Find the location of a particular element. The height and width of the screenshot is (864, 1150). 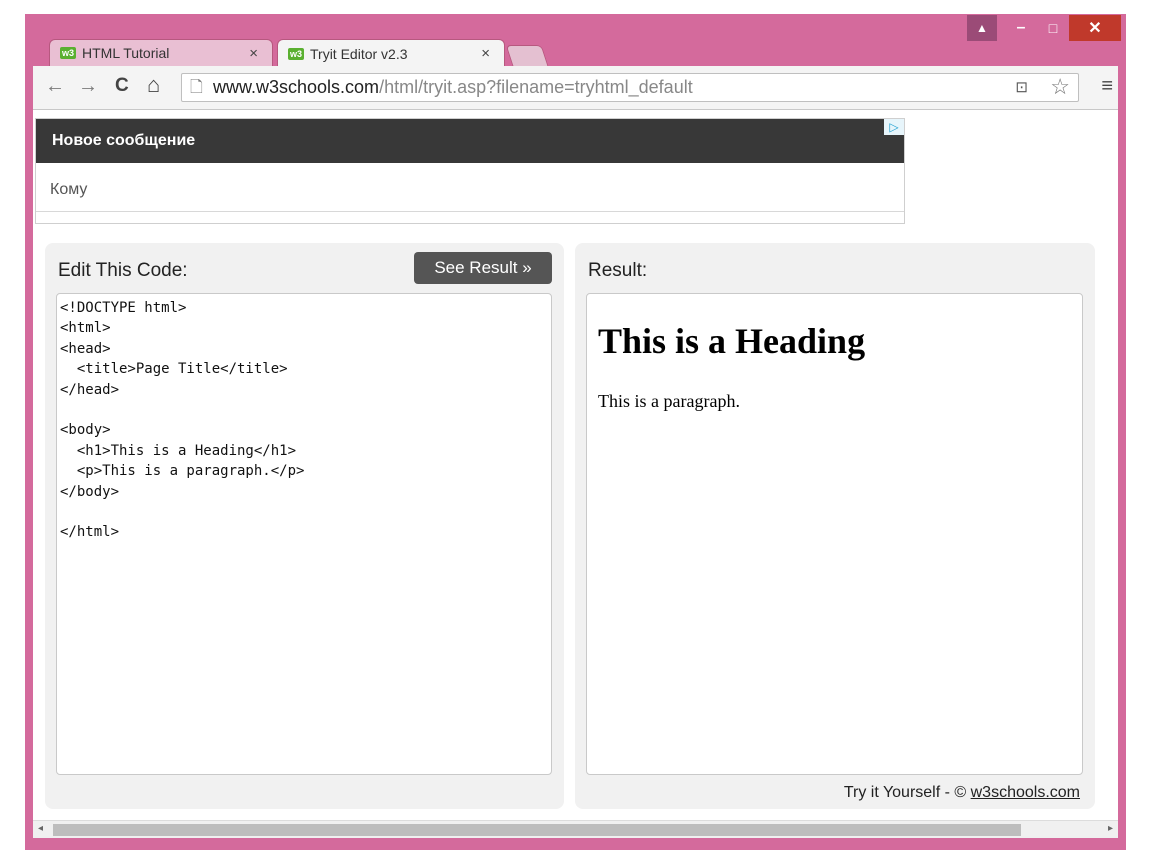

tab-label: Tryit Editor v2.3 is located at coordinates (359, 53).